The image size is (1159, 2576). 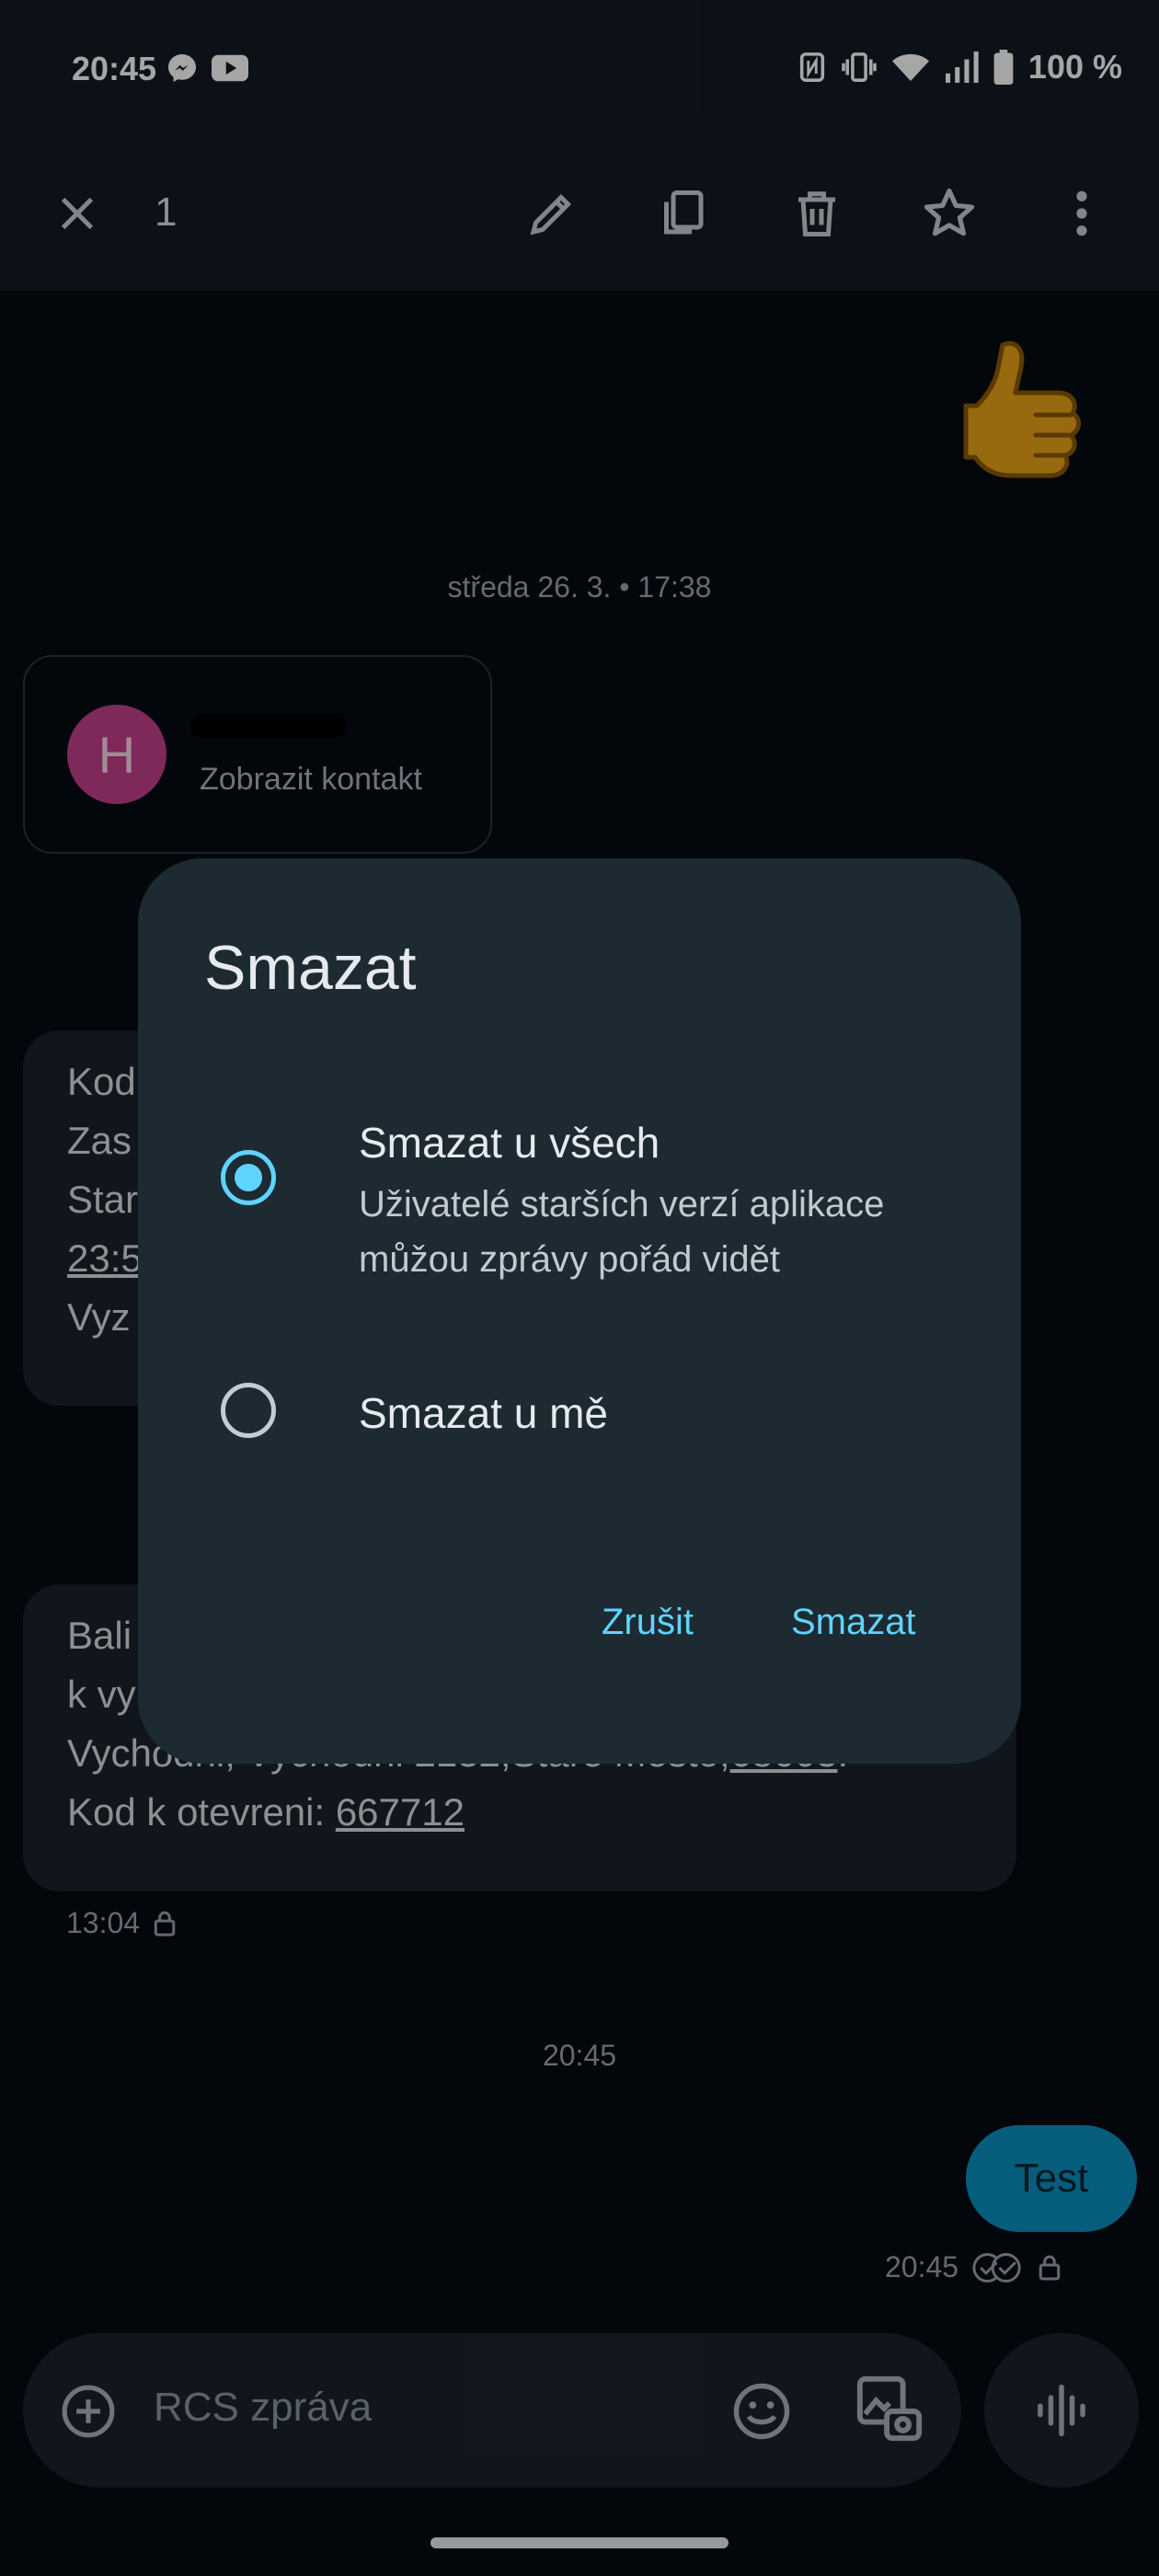 What do you see at coordinates (310, 968) in the screenshot?
I see `dialog-title: Smazat` at bounding box center [310, 968].